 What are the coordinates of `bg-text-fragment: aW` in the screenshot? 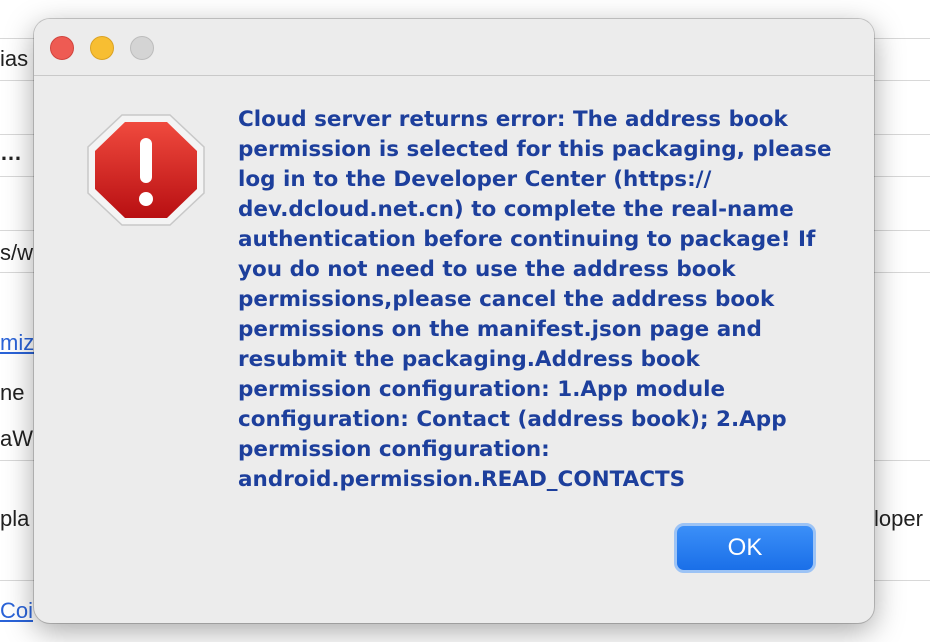 It's located at (16, 438).